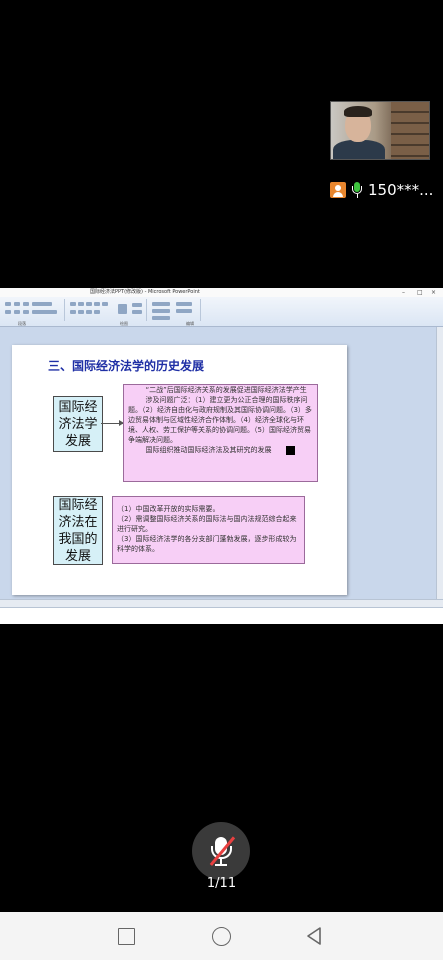 This screenshot has height=960, width=443. I want to click on system-navigation-bar, so click(221, 936).